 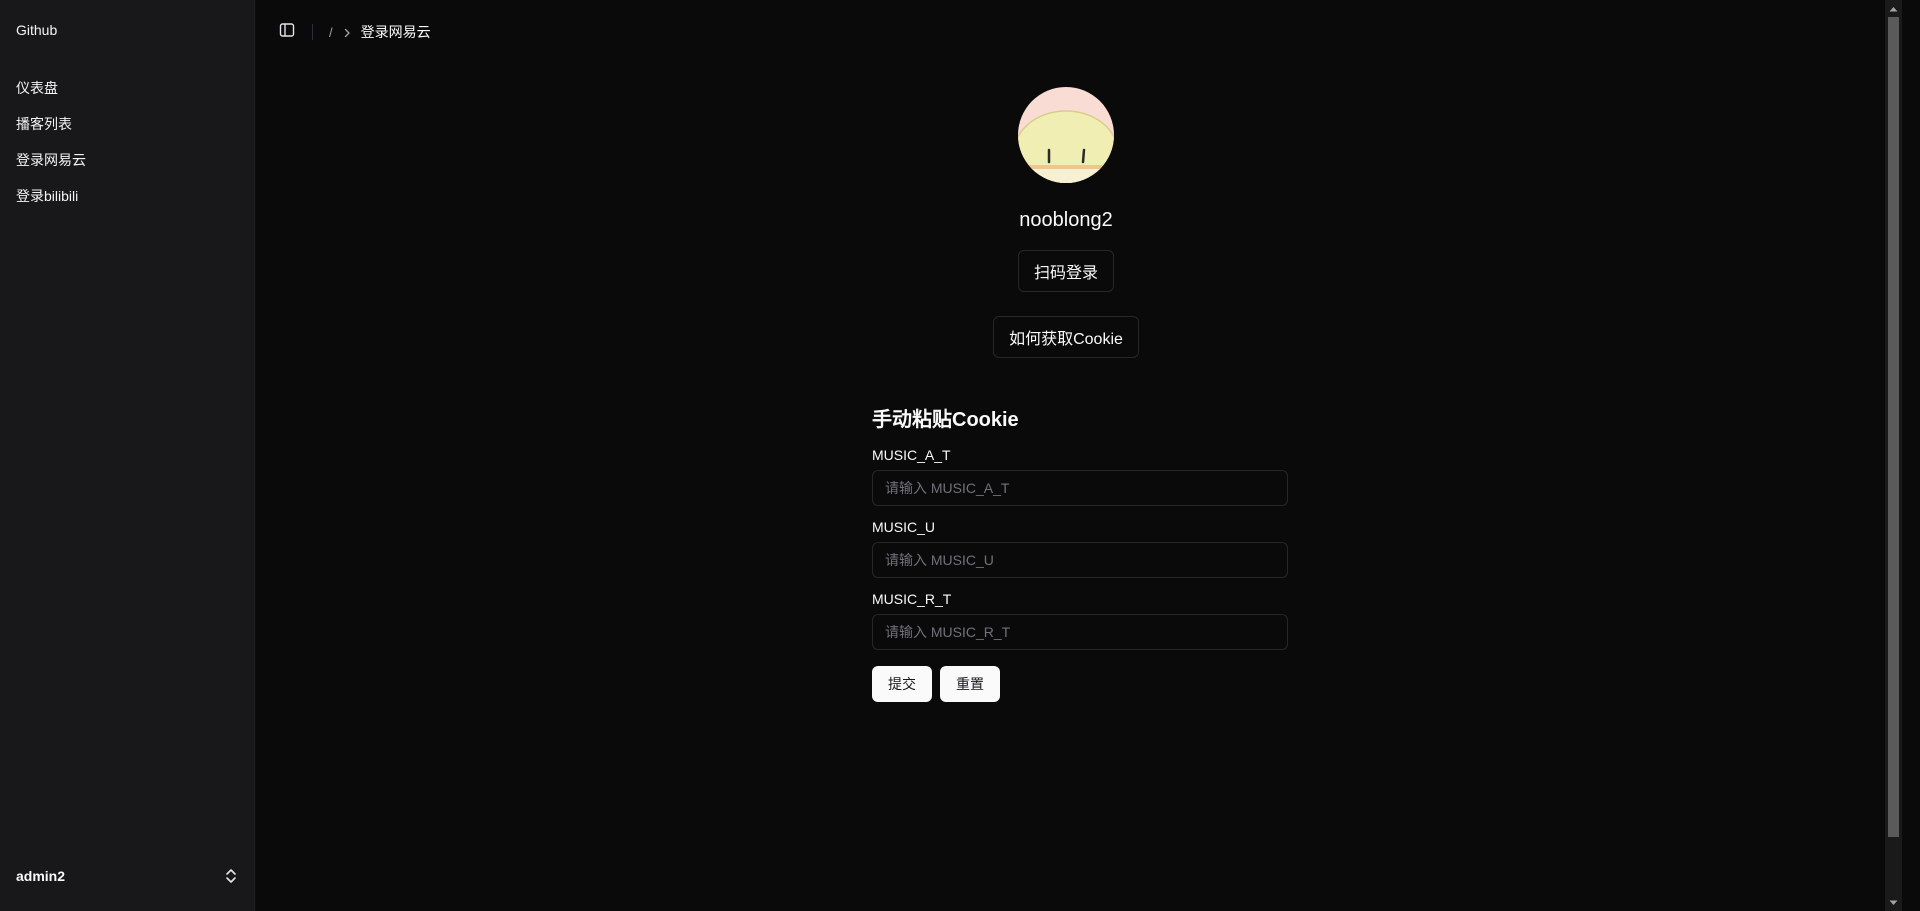 I want to click on music-r-t-input, so click(x=1080, y=632).